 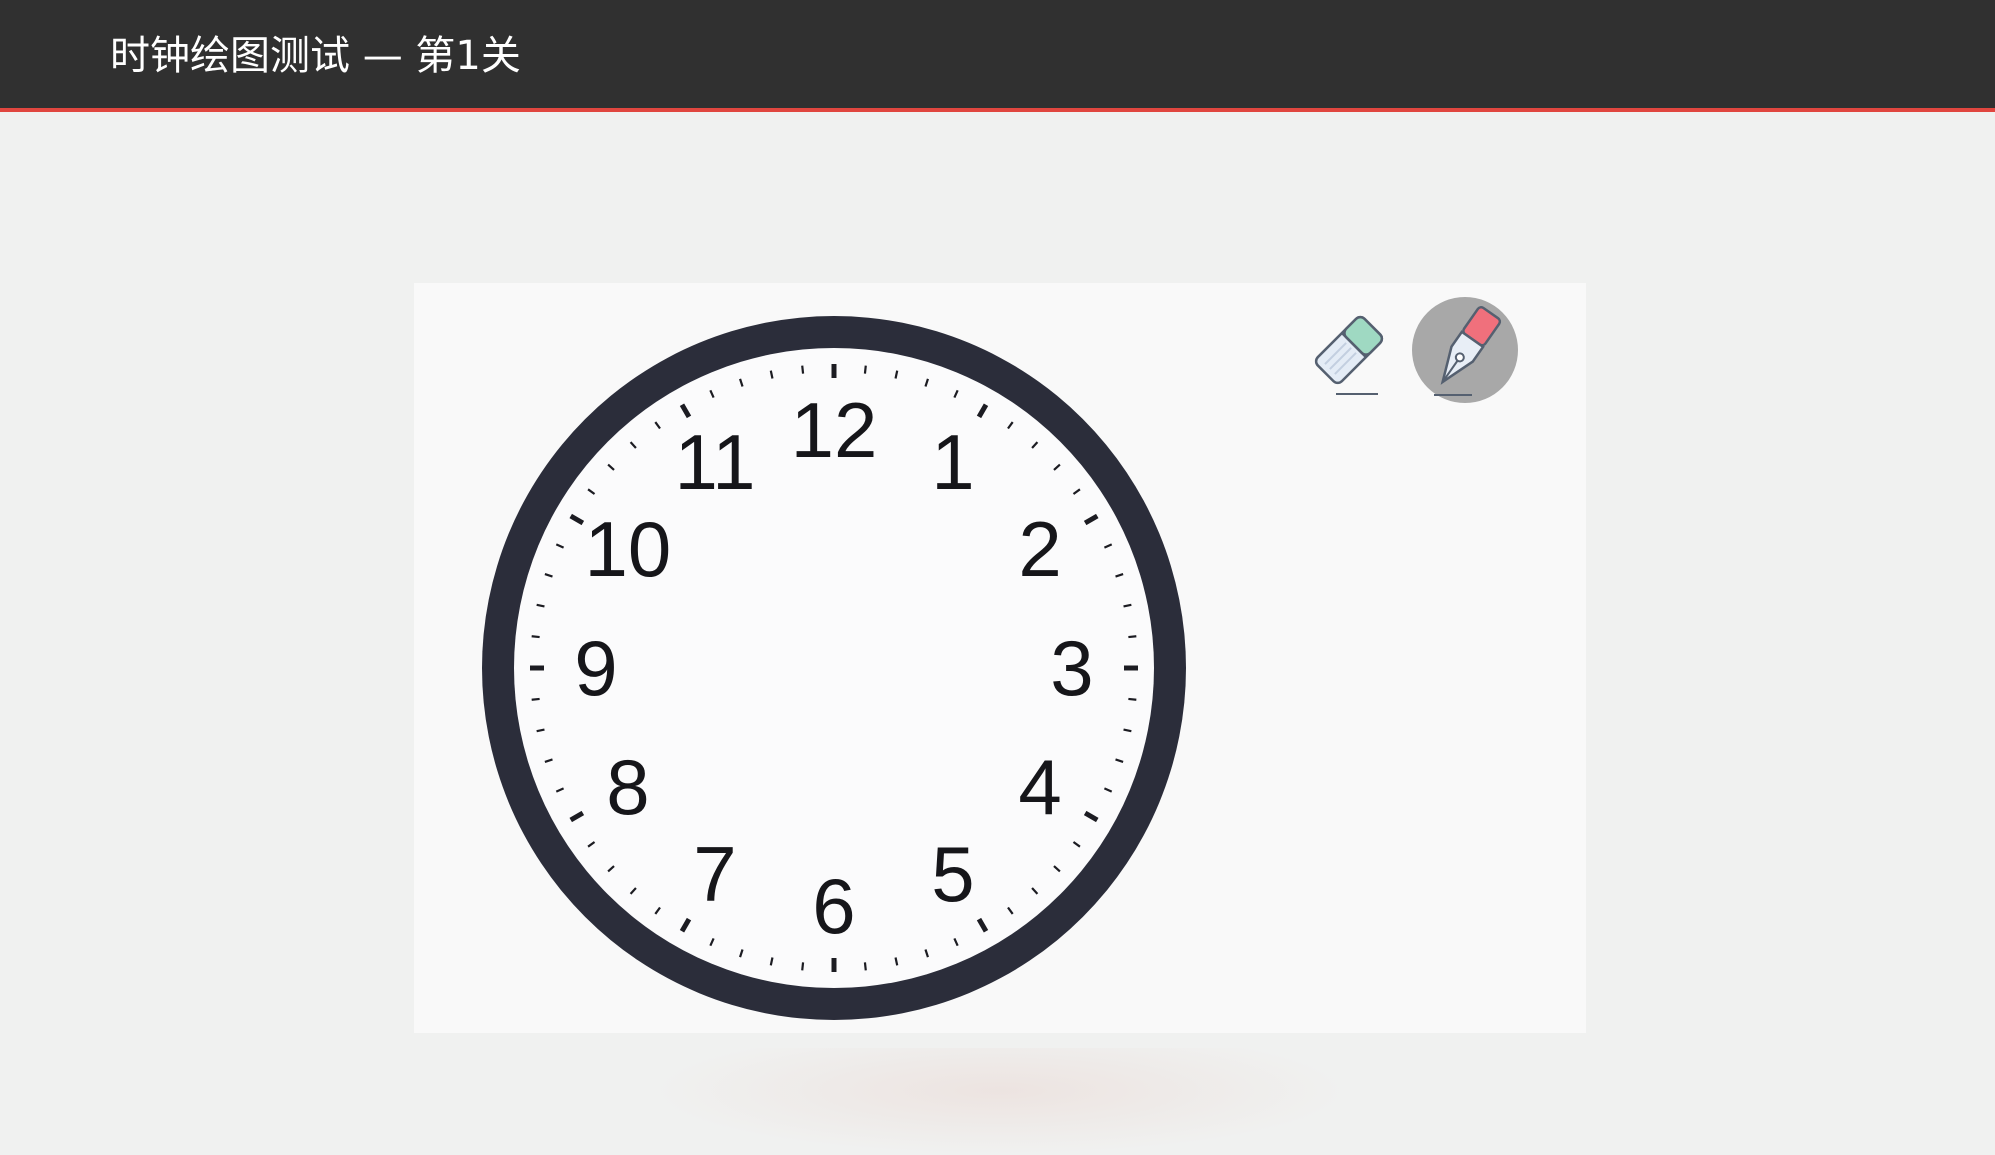 I want to click on eraser-button, so click(x=1349, y=350).